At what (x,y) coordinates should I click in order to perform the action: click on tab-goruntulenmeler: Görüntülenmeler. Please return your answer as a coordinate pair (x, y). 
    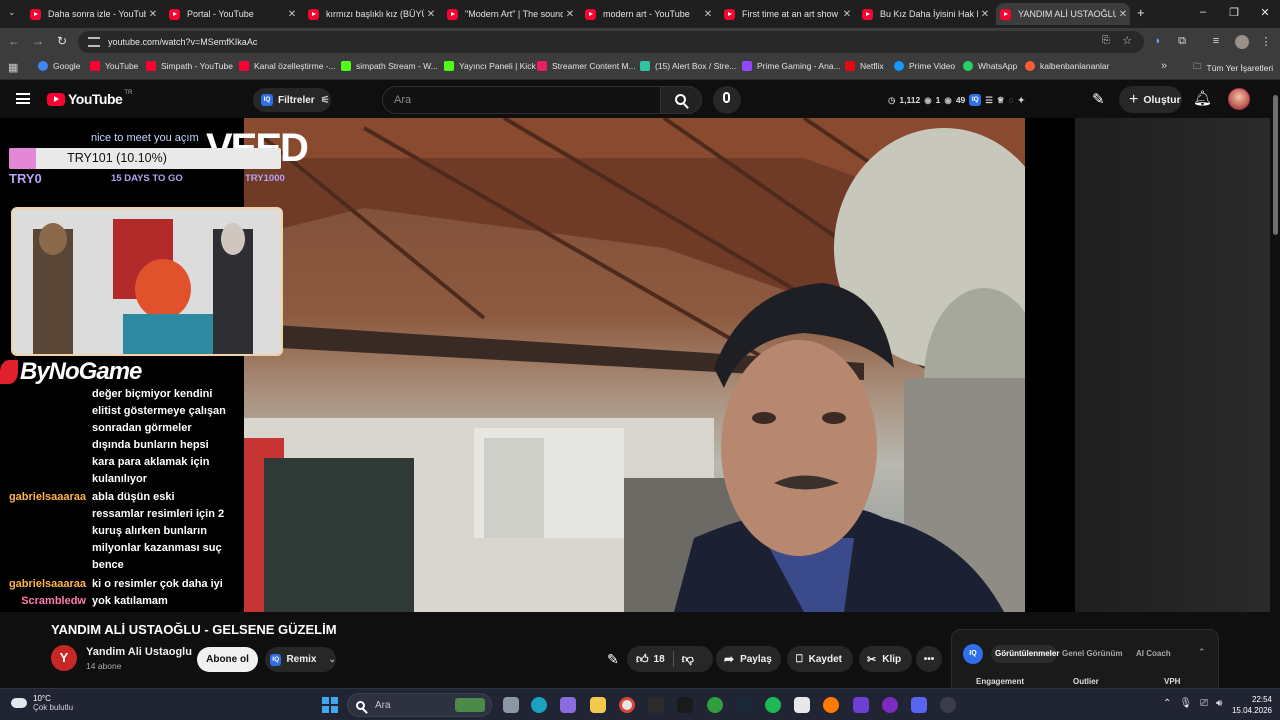
    Looking at the image, I should click on (1025, 654).